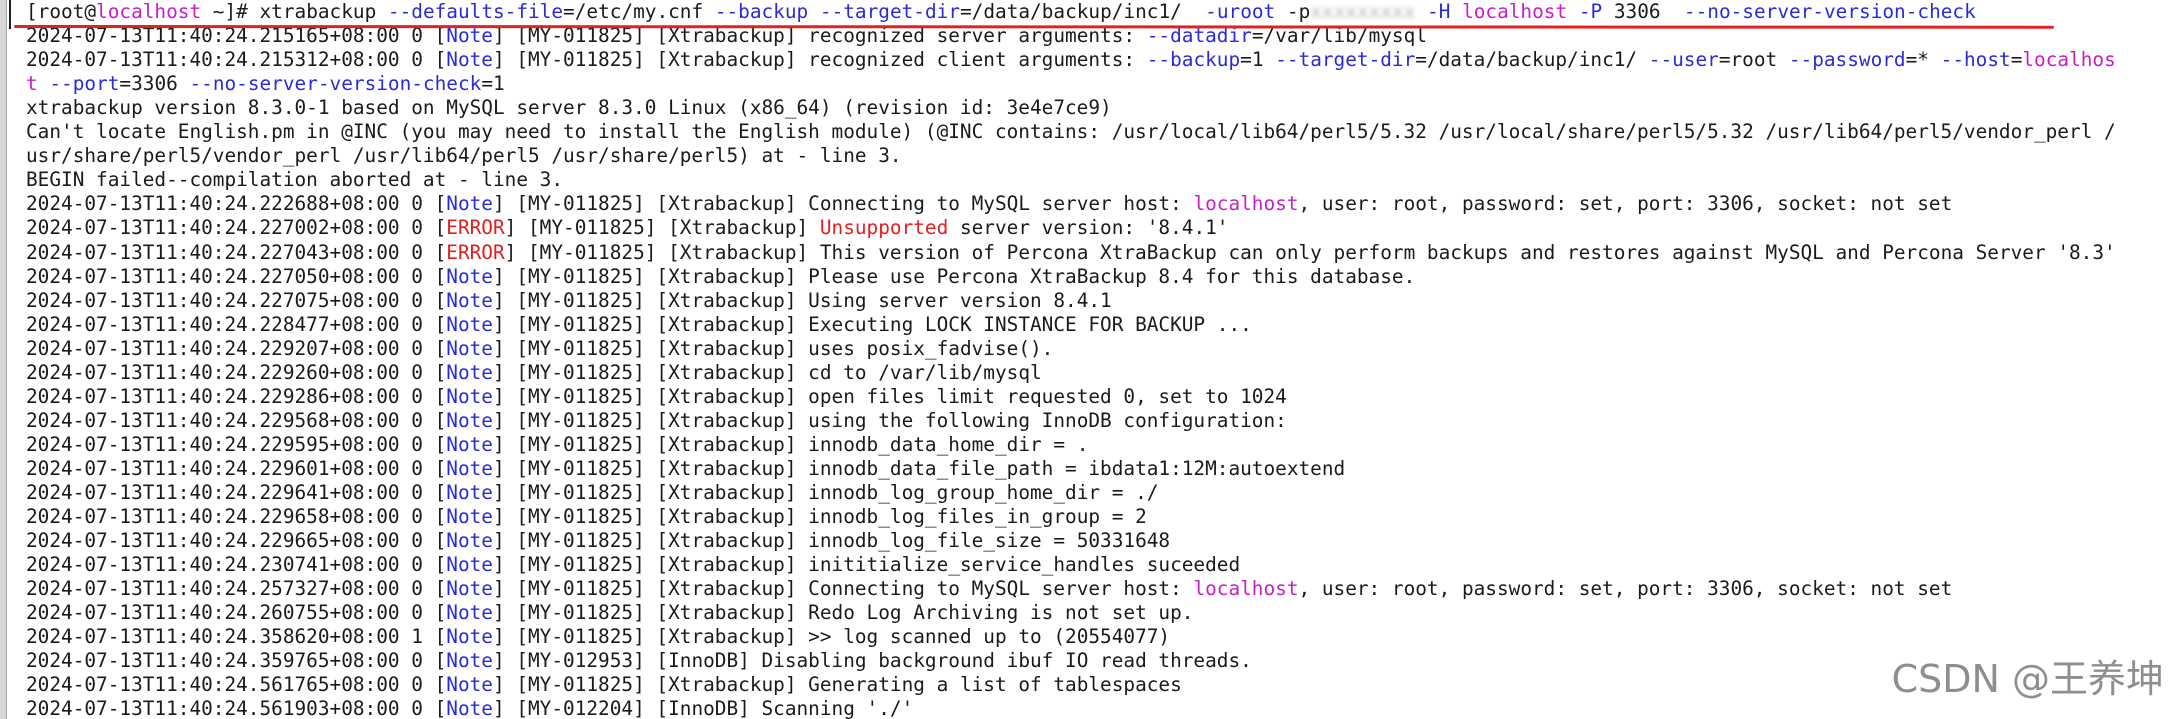  What do you see at coordinates (10, 14) in the screenshot?
I see `window-left-edge-mark` at bounding box center [10, 14].